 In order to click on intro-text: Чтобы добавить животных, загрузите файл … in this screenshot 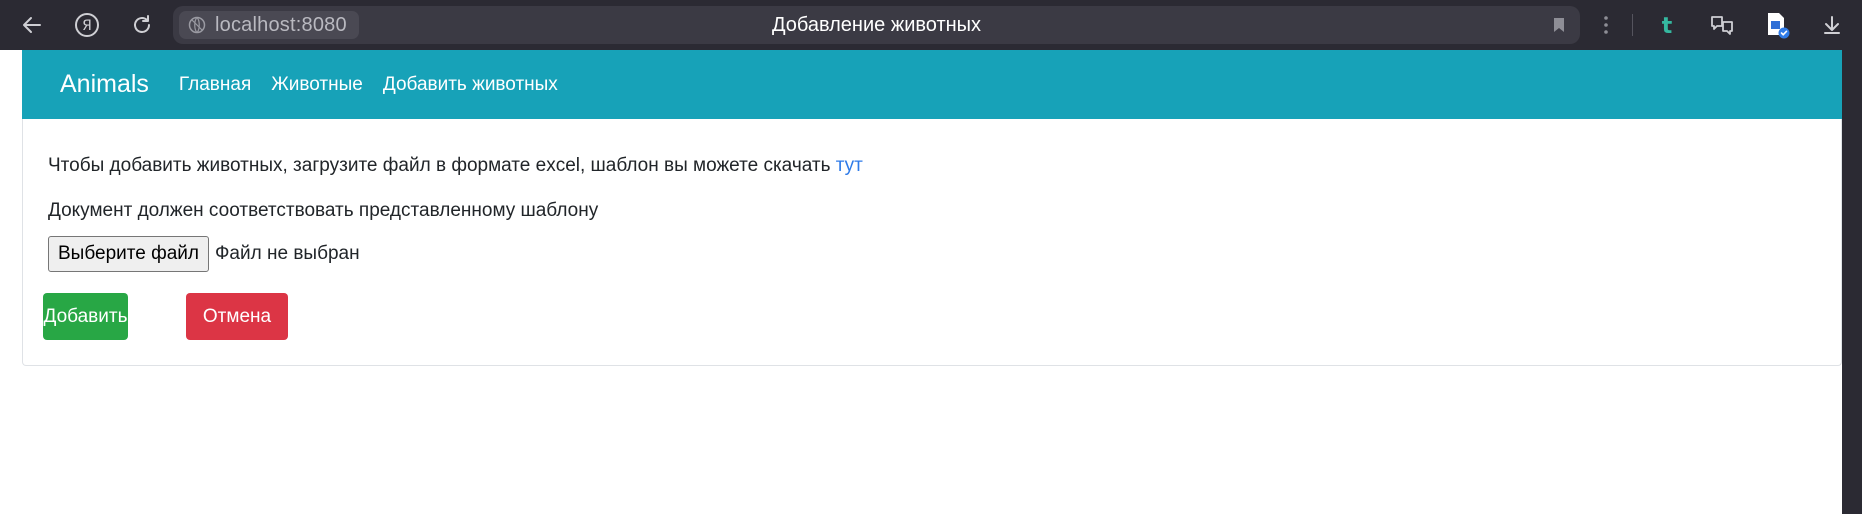, I will do `click(439, 165)`.